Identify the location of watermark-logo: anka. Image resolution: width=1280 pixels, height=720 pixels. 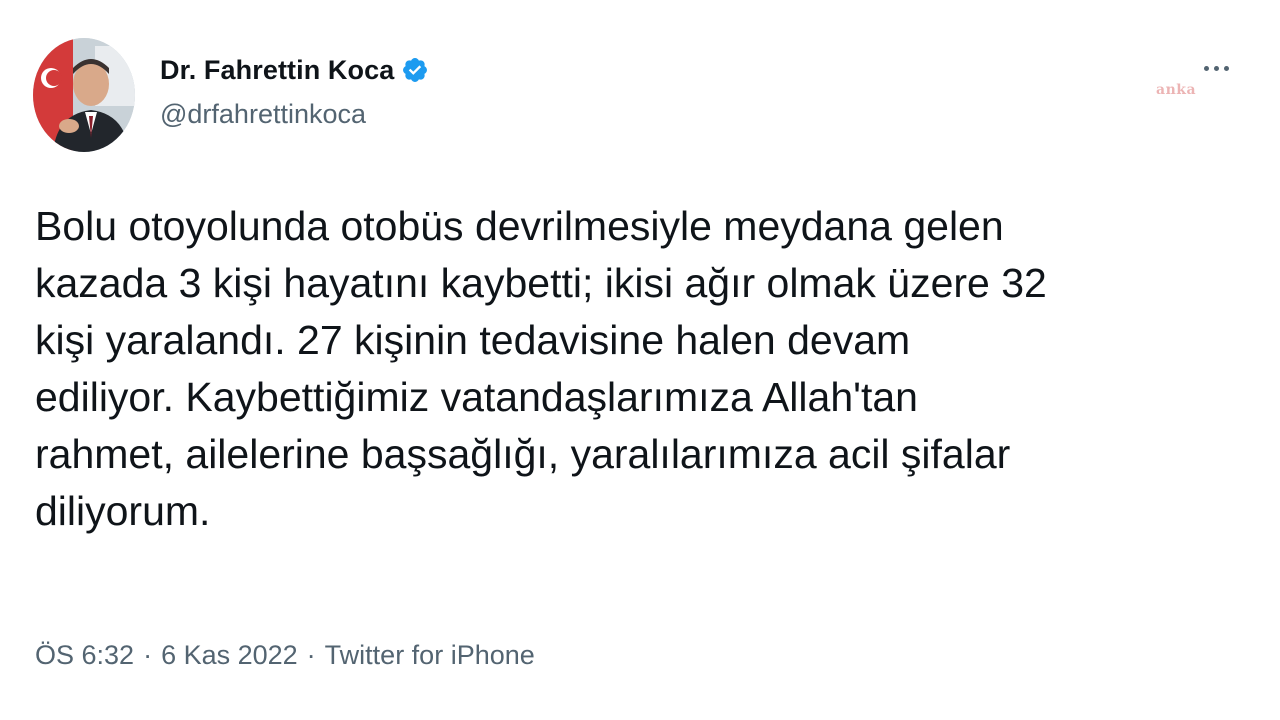
(1176, 90).